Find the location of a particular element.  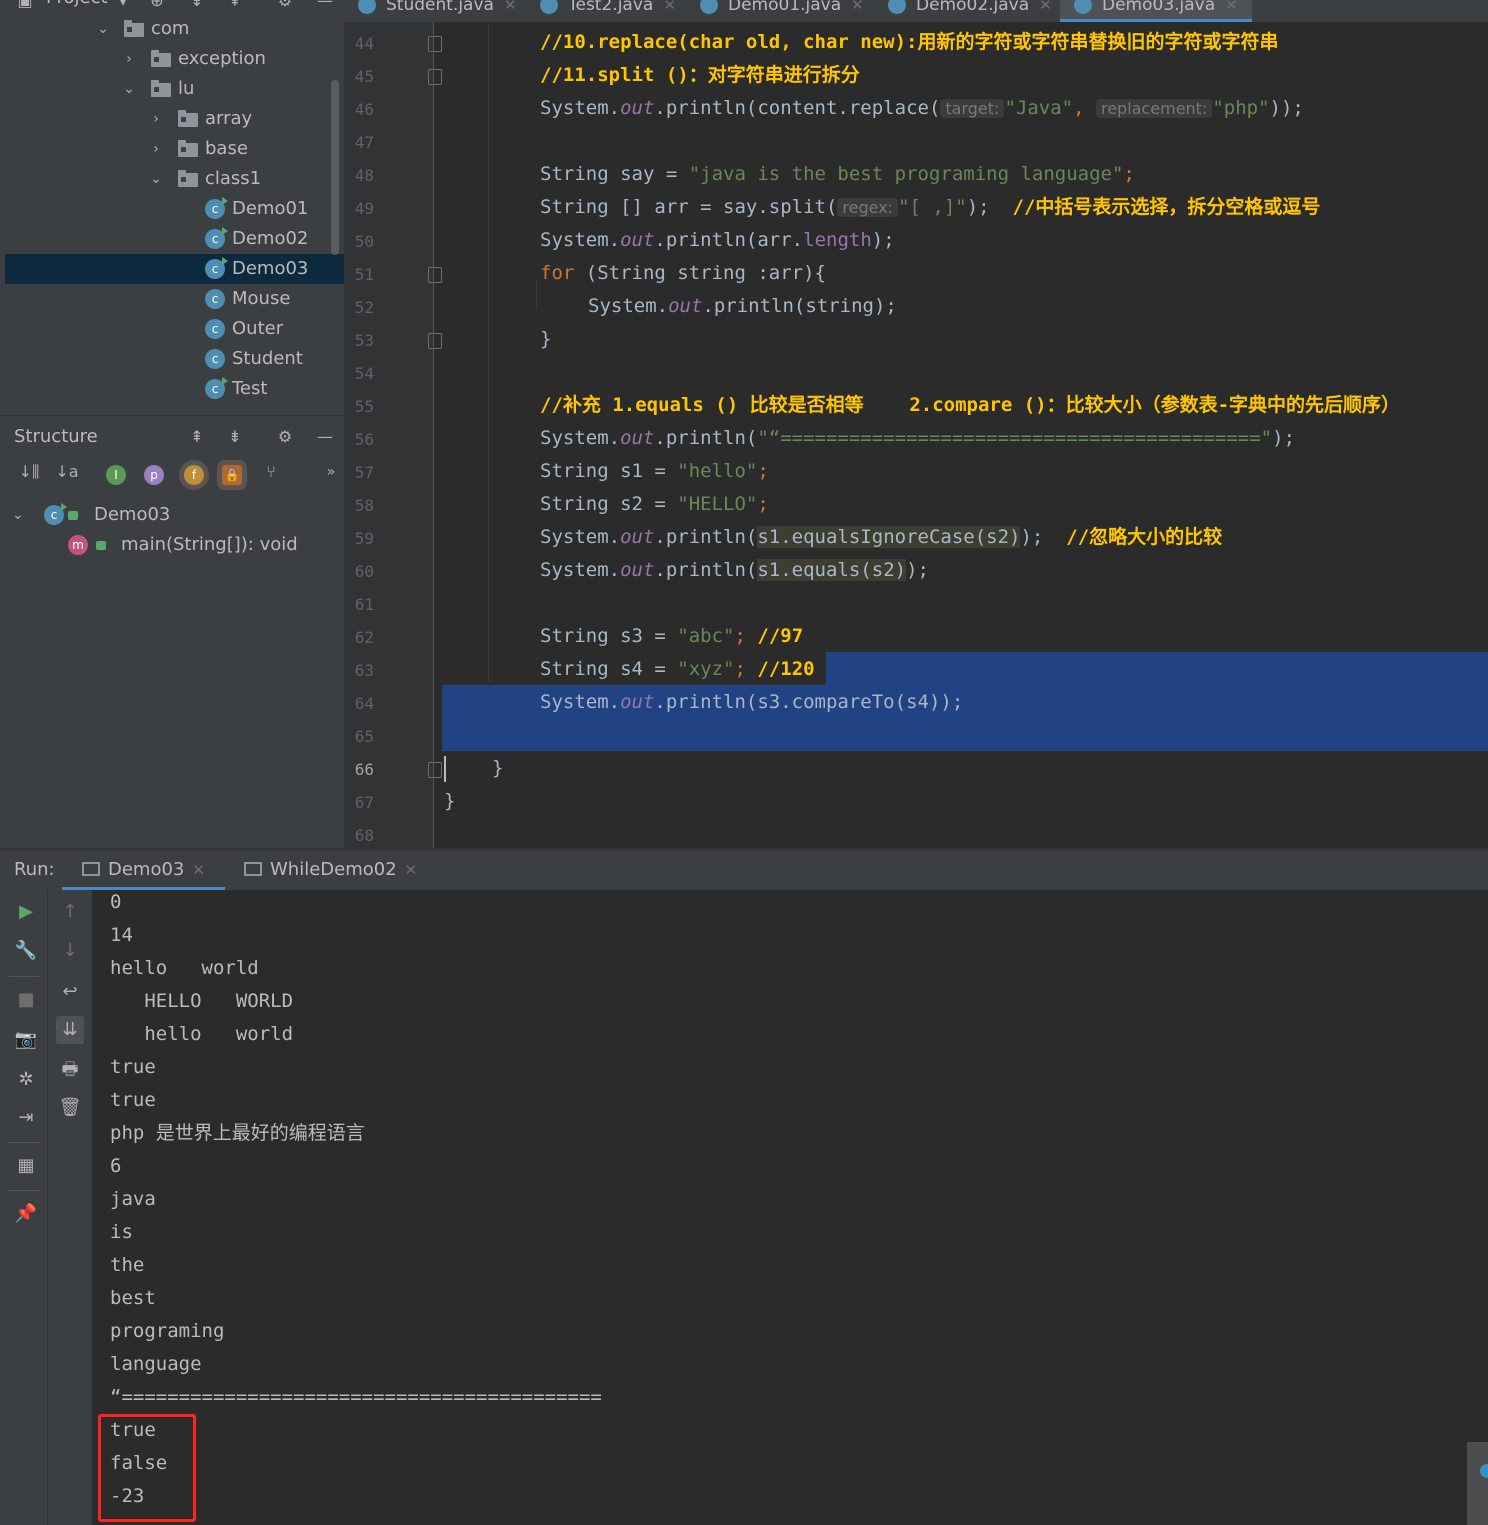

tree-item-outer: c Outer is located at coordinates (174, 329).